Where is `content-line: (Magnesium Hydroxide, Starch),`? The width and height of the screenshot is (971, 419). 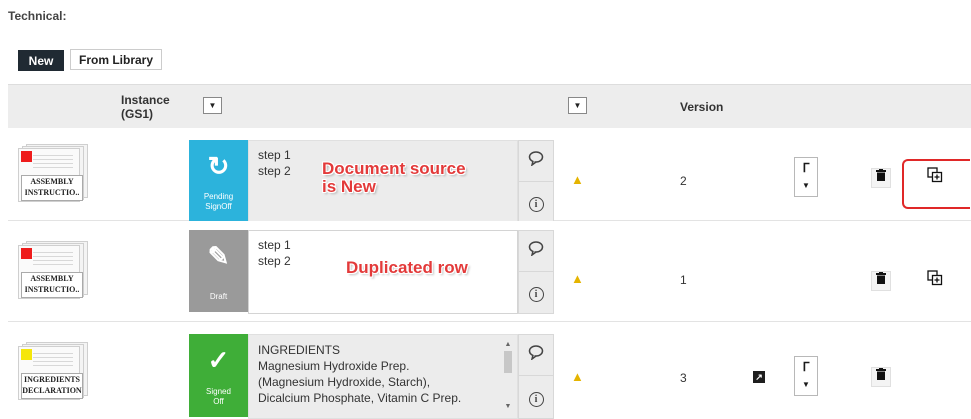
content-line: (Magnesium Hydroxide, Starch), is located at coordinates (344, 382).